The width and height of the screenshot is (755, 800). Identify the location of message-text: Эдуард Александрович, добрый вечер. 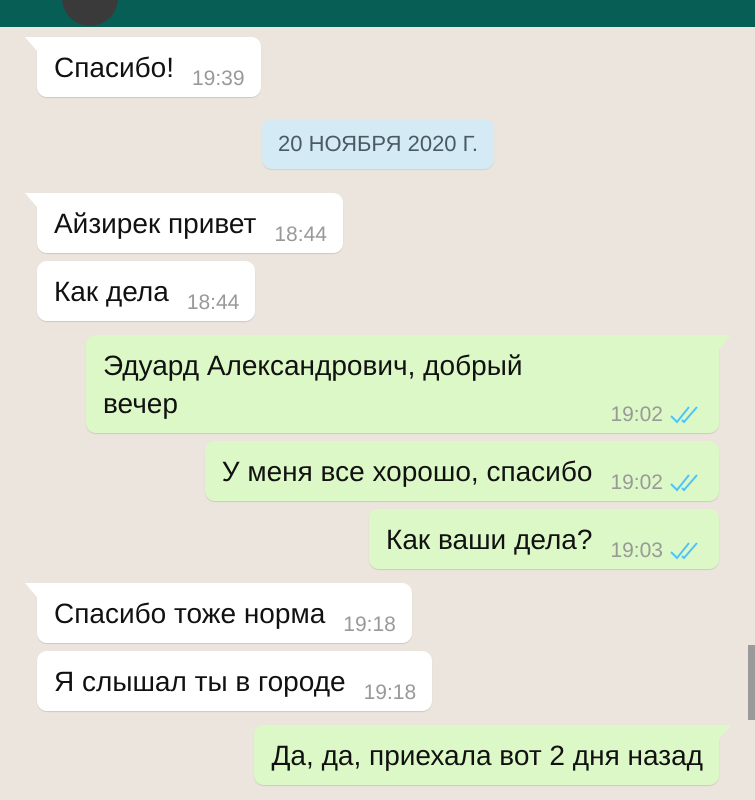
(313, 385).